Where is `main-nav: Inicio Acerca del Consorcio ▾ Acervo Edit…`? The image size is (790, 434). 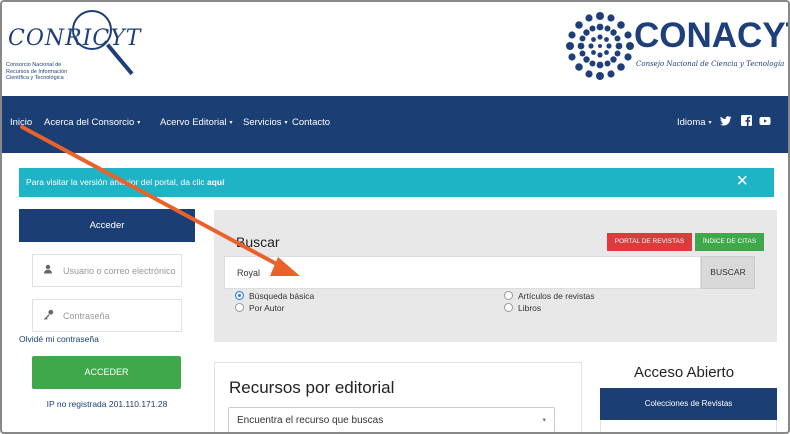 main-nav: Inicio Acerca del Consorcio ▾ Acervo Edit… is located at coordinates (395, 124).